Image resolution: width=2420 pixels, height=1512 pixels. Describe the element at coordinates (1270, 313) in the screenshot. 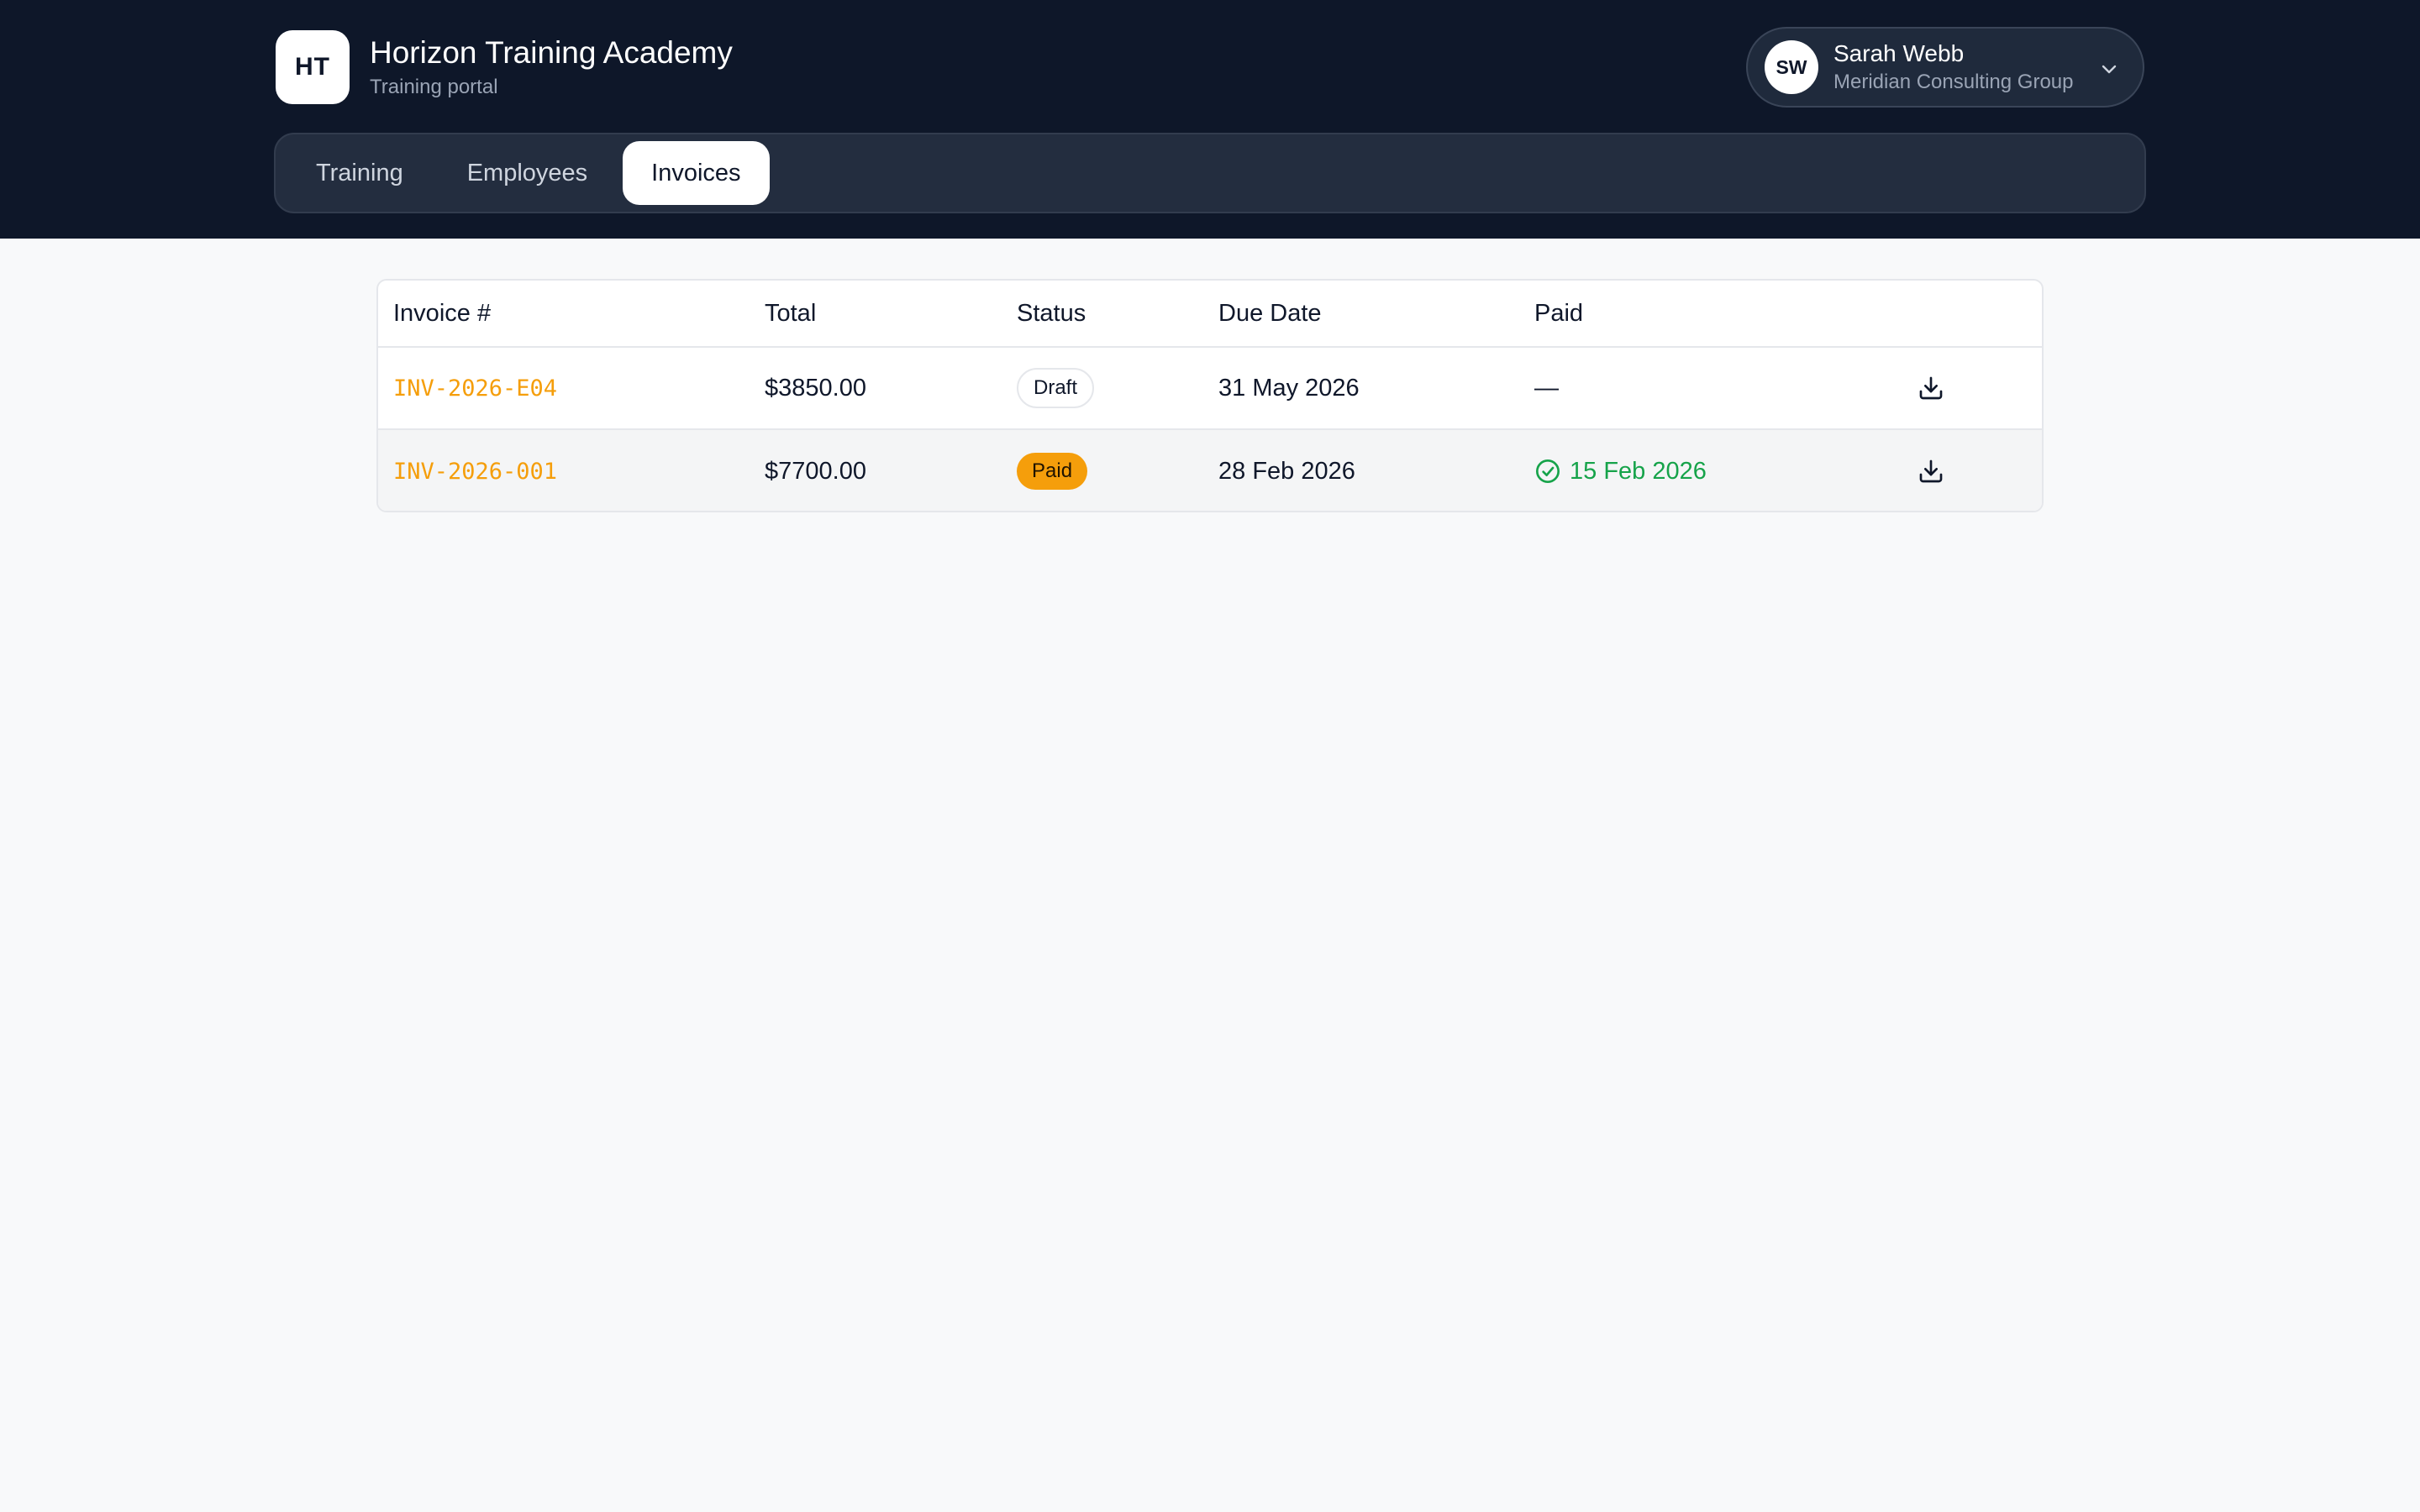

I see `column-header-due-date: Due Date` at that location.